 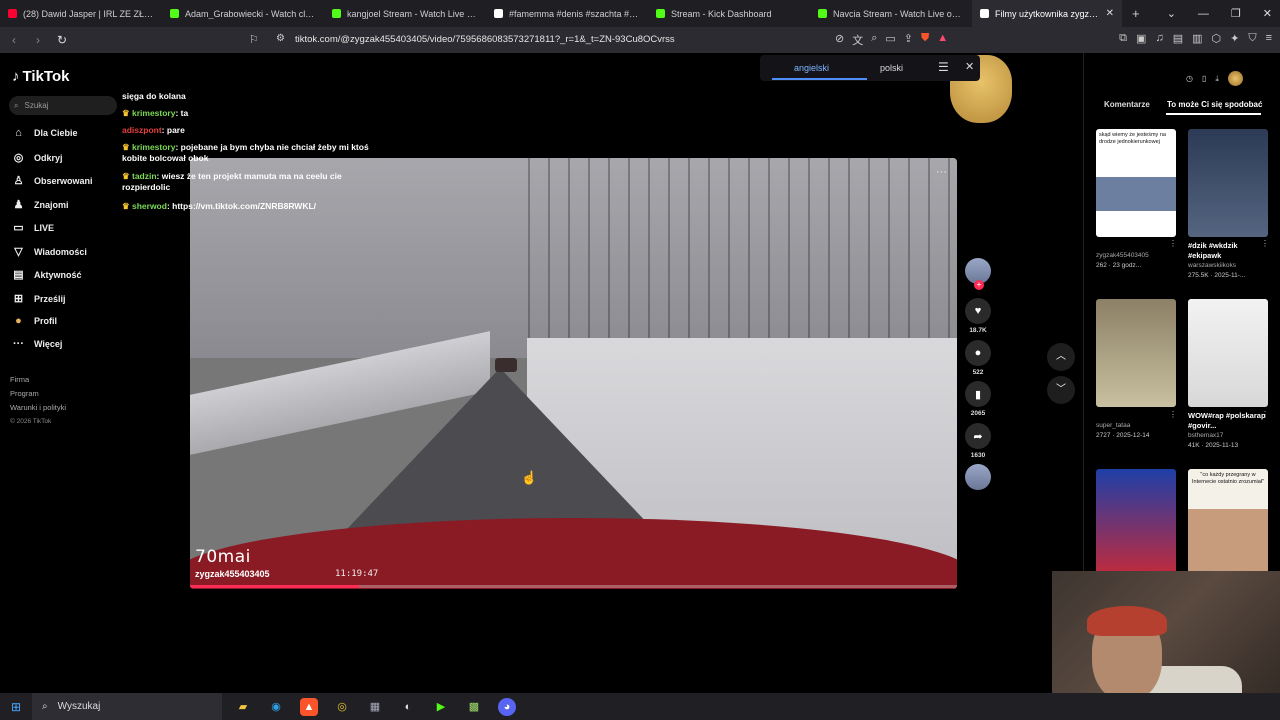 I want to click on menu-icon: ☰, so click(x=943, y=67).